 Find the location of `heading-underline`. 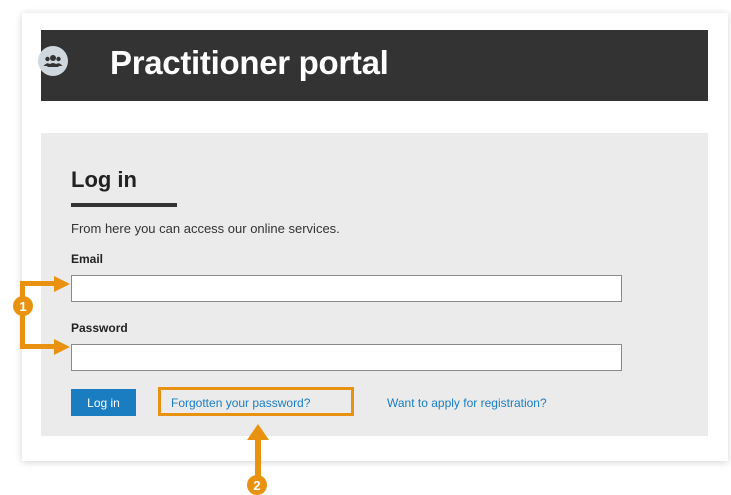

heading-underline is located at coordinates (124, 205).